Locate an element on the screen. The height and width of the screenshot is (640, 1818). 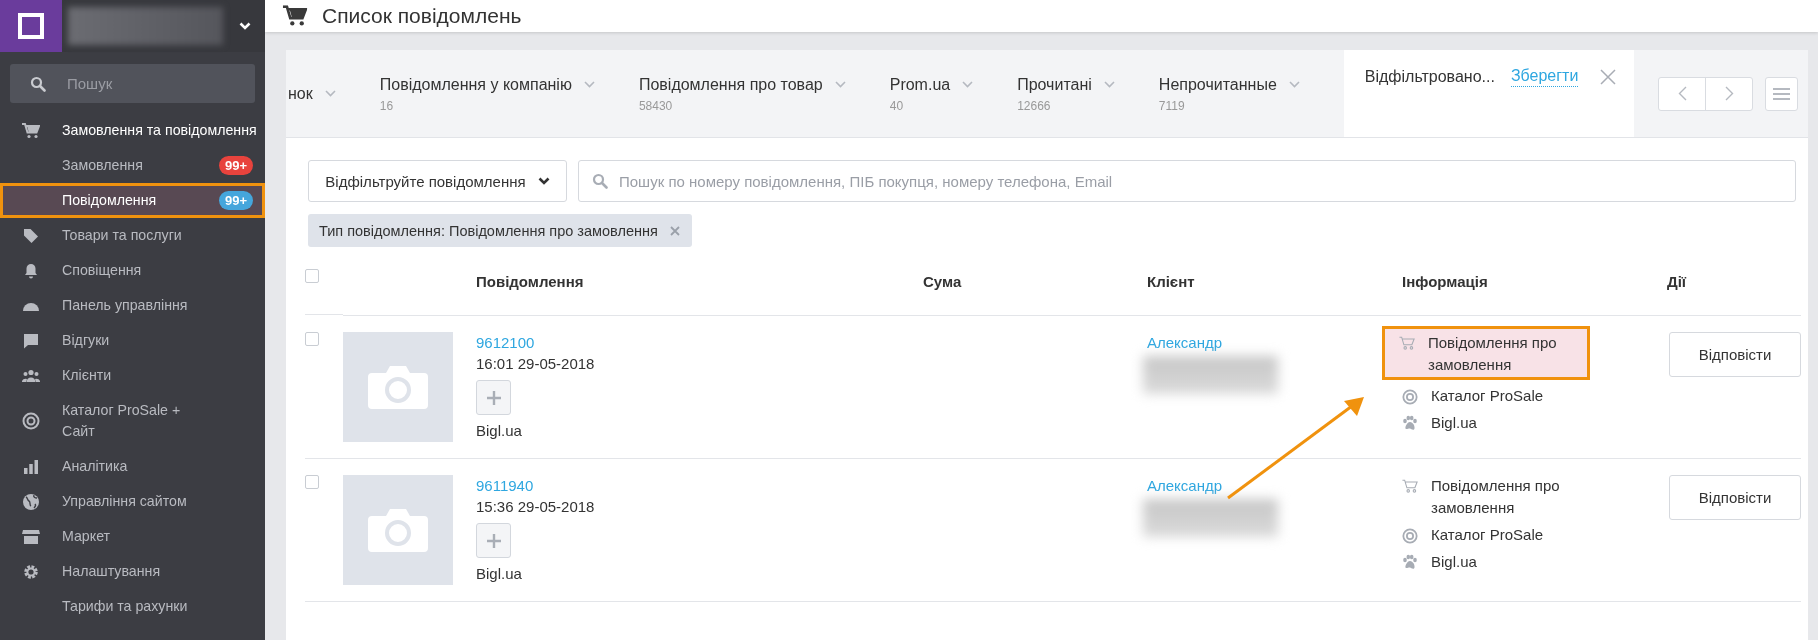
menu-button is located at coordinates (1781, 93).